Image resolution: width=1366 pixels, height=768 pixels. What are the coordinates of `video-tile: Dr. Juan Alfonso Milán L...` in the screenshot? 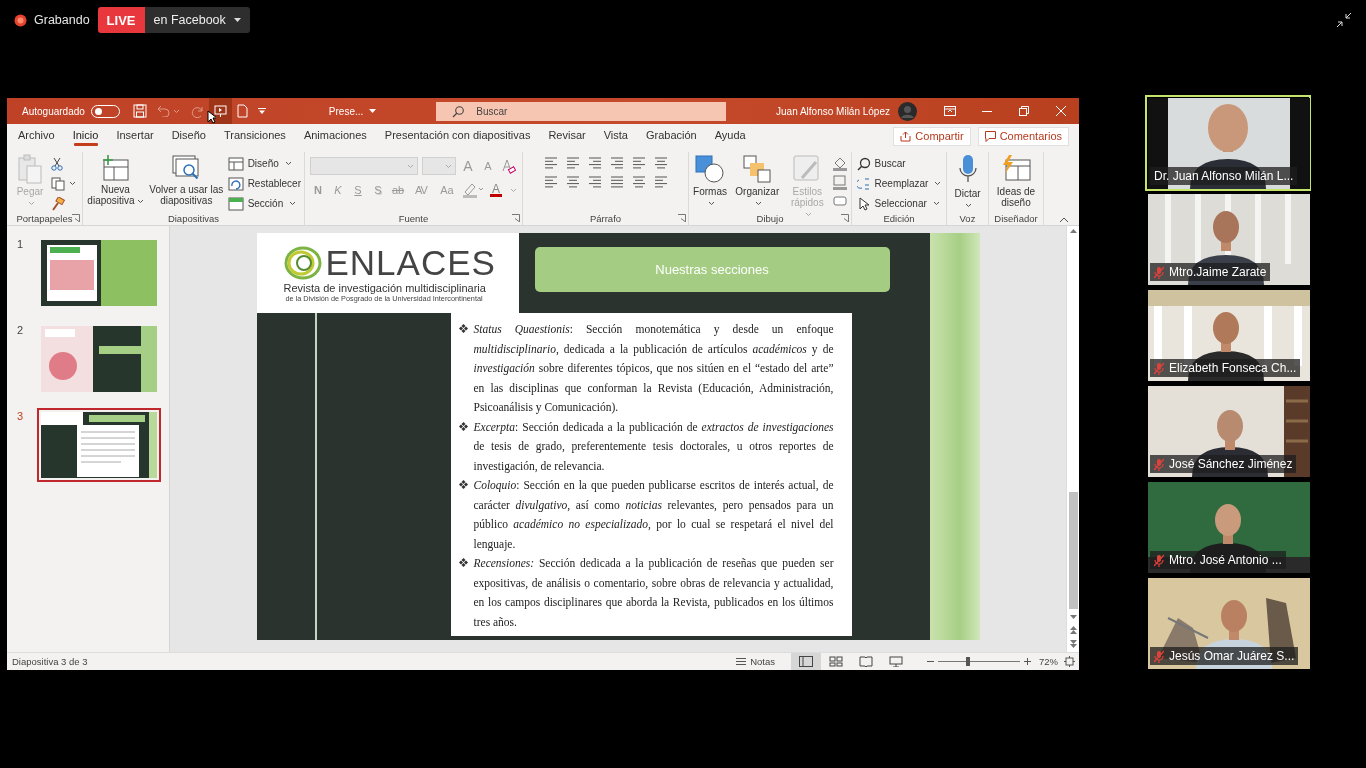 It's located at (1228, 143).